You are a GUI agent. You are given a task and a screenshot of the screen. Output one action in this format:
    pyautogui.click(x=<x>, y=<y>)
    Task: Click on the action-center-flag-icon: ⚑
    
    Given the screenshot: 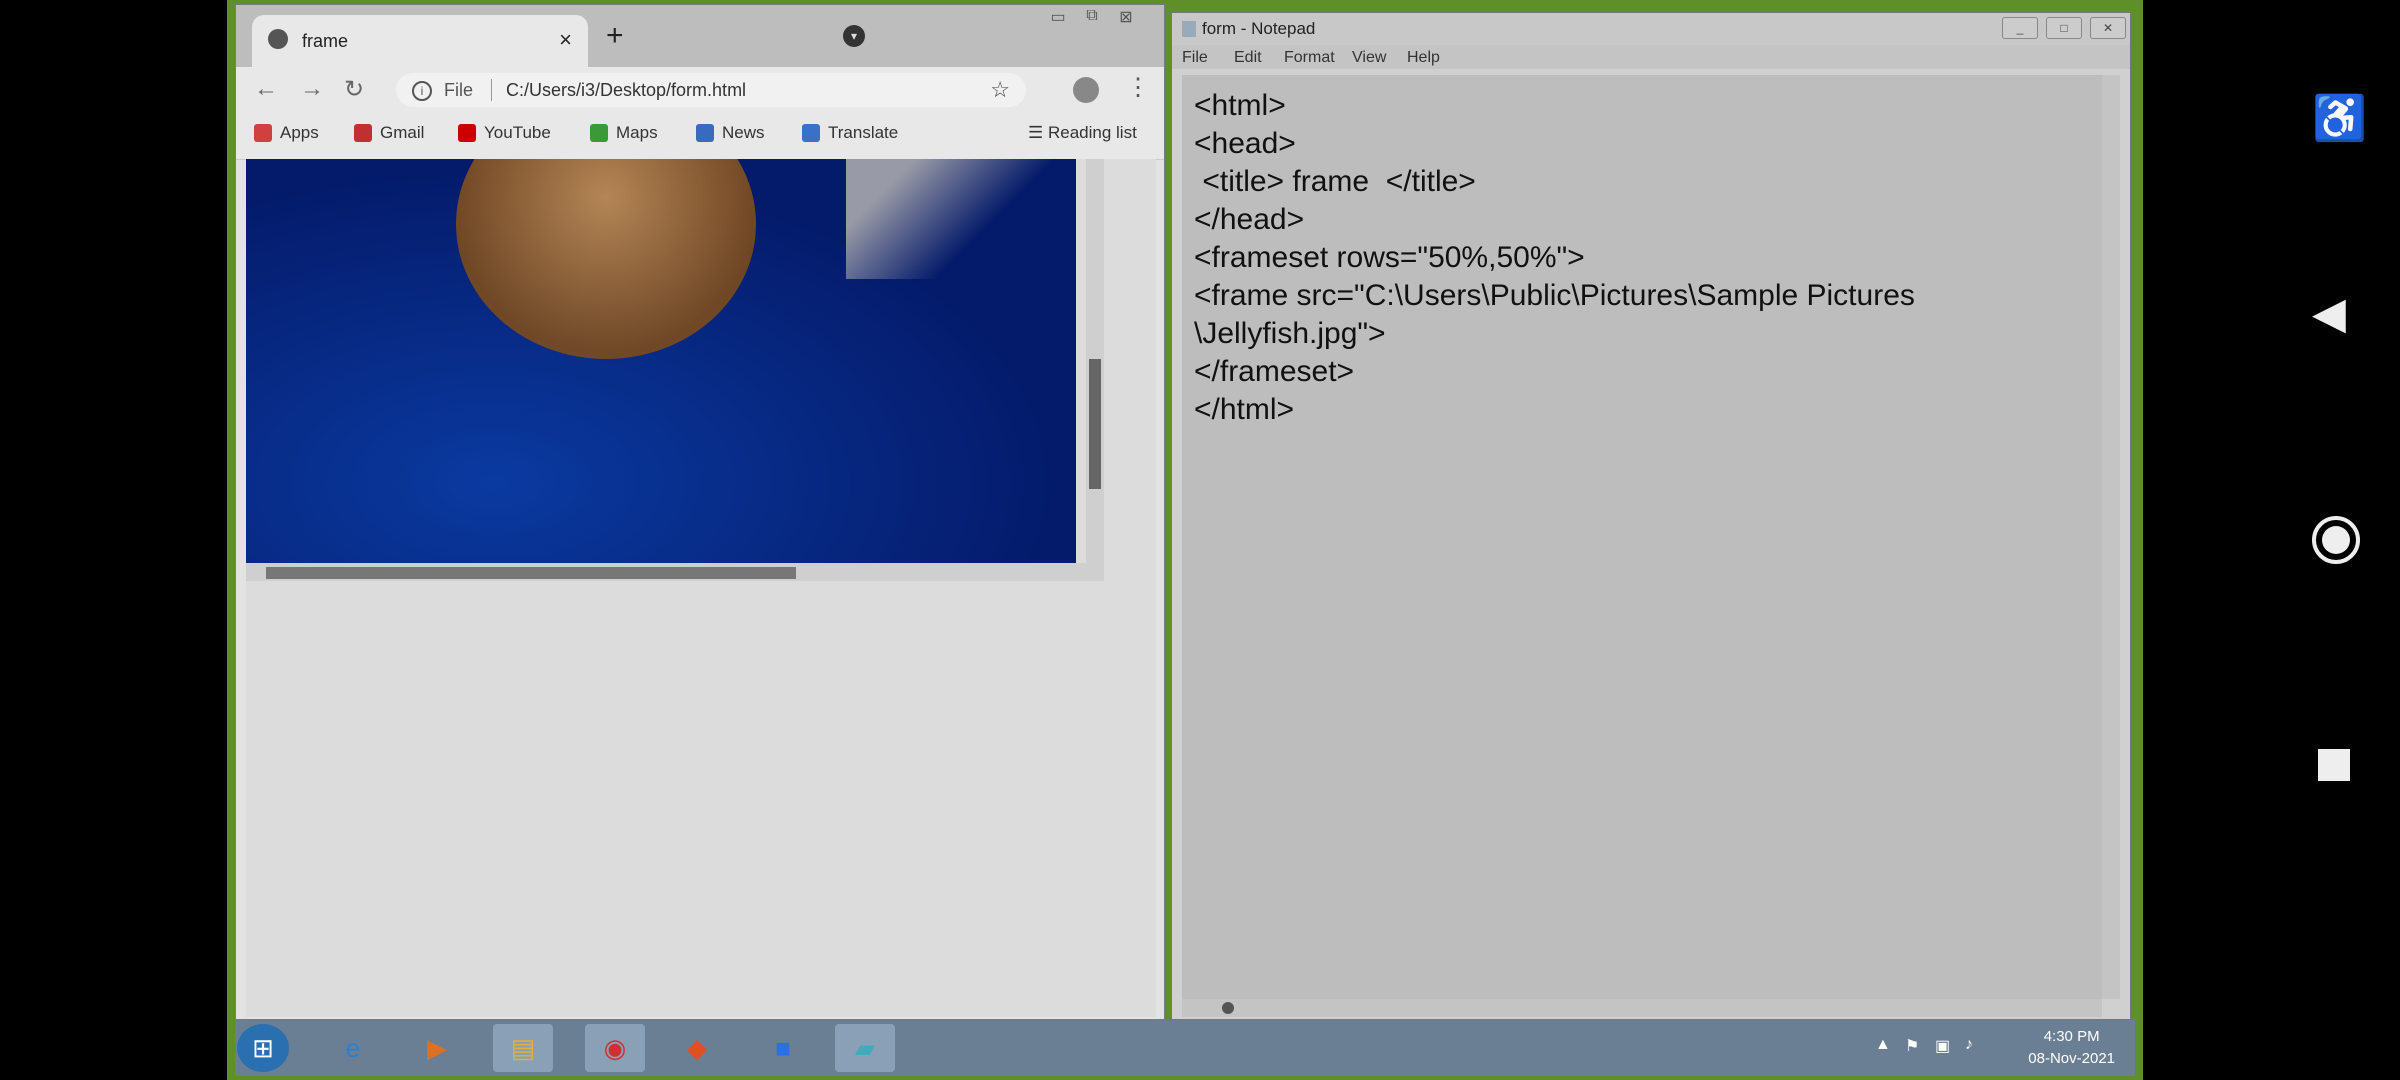 What is the action you would take?
    pyautogui.click(x=1912, y=1046)
    